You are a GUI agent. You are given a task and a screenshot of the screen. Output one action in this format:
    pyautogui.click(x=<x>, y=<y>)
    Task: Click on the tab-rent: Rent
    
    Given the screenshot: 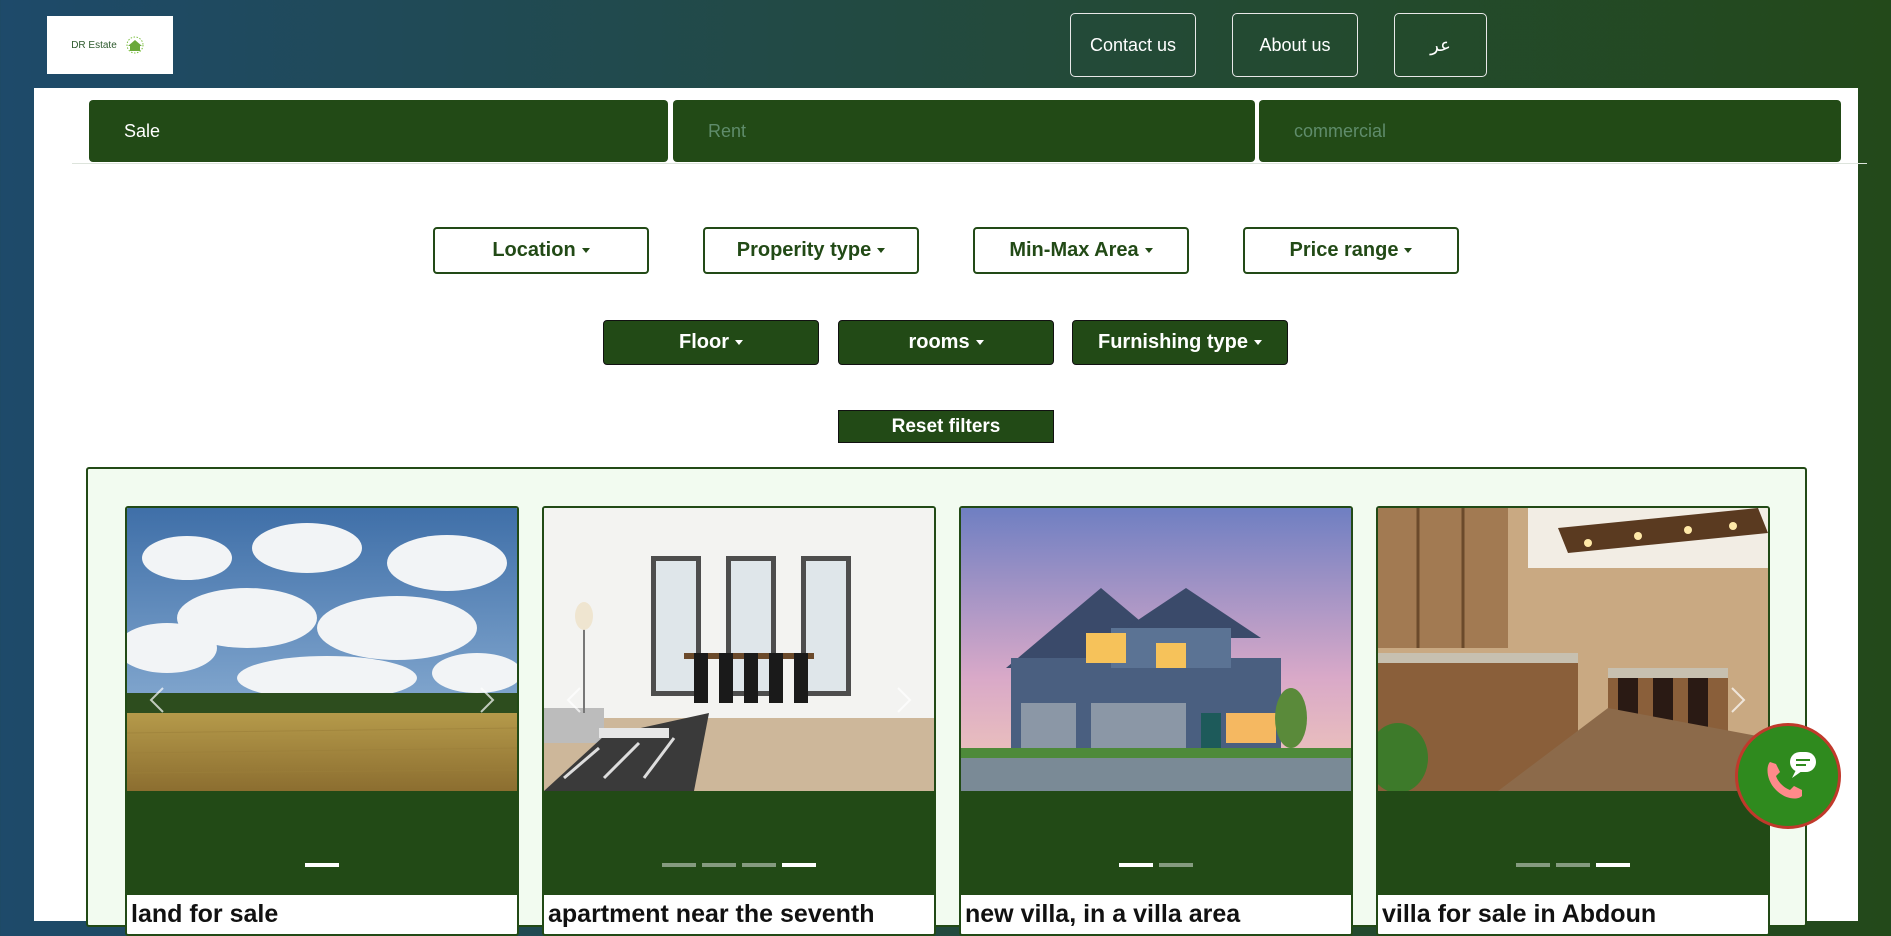 What is the action you would take?
    pyautogui.click(x=964, y=131)
    